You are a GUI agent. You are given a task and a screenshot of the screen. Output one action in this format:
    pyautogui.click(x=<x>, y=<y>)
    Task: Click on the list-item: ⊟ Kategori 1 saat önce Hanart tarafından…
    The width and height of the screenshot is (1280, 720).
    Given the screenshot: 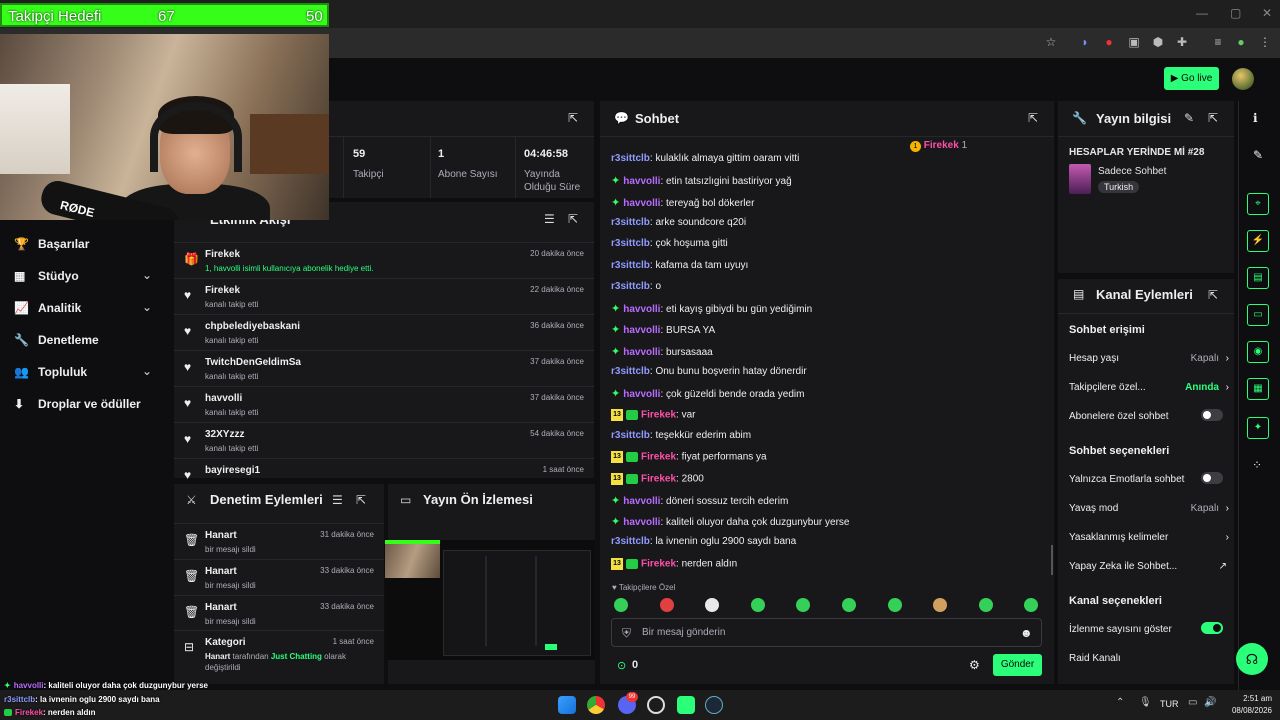 What is the action you would take?
    pyautogui.click(x=279, y=655)
    